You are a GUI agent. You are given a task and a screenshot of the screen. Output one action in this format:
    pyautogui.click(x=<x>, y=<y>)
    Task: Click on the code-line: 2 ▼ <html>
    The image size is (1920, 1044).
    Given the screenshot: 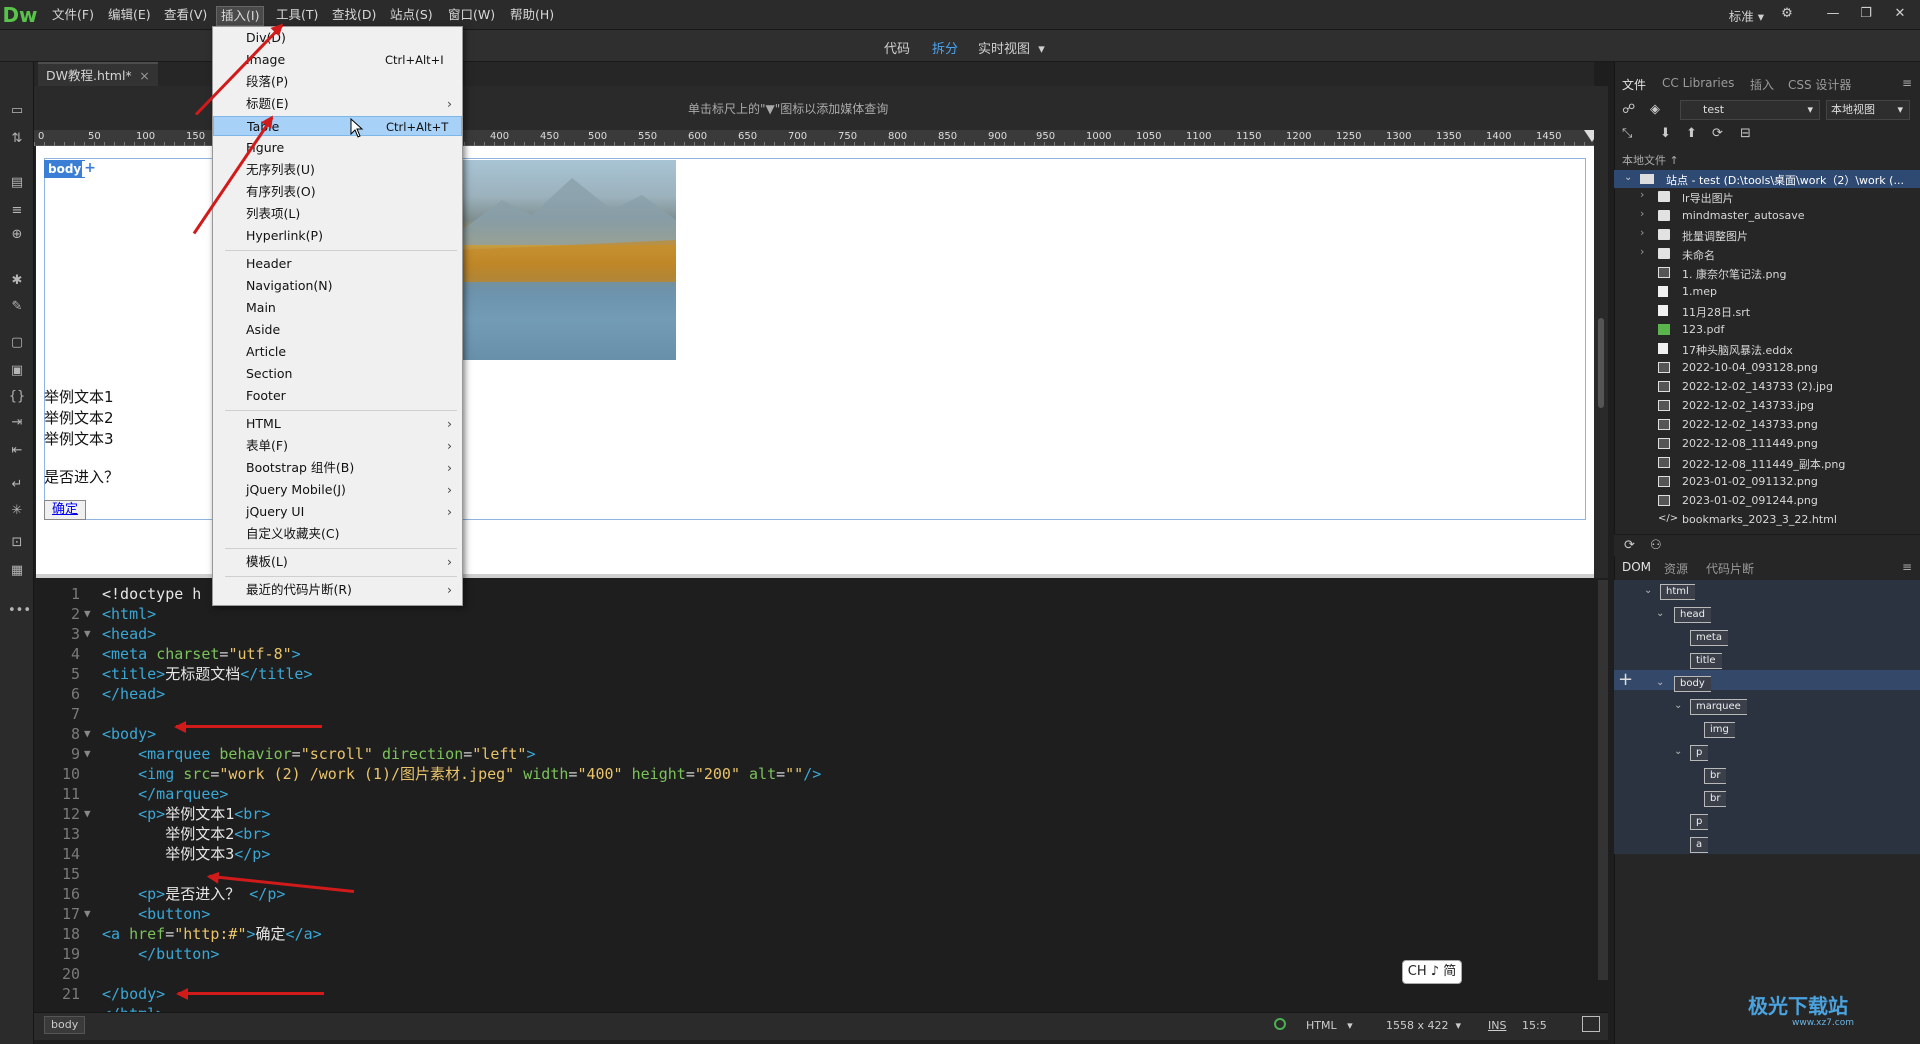 What is the action you would take?
    pyautogui.click(x=819, y=614)
    